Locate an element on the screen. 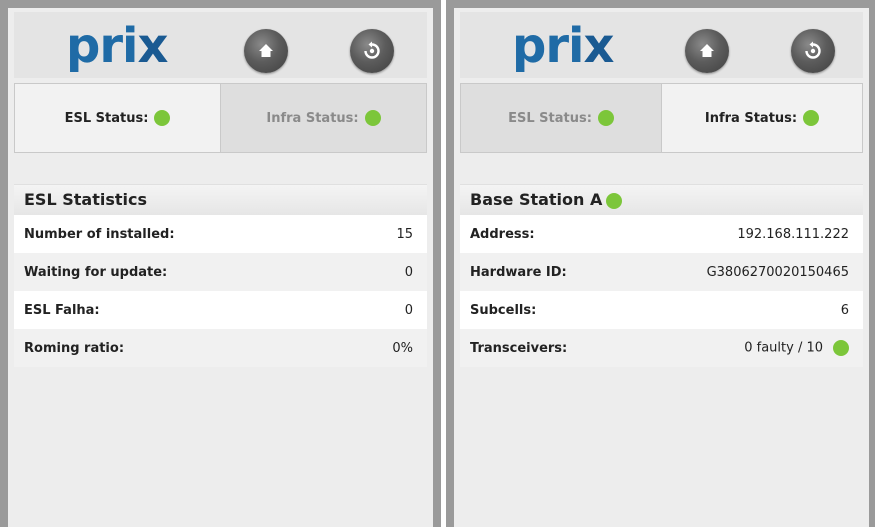 The height and width of the screenshot is (527, 875). row-value: 15 is located at coordinates (404, 234).